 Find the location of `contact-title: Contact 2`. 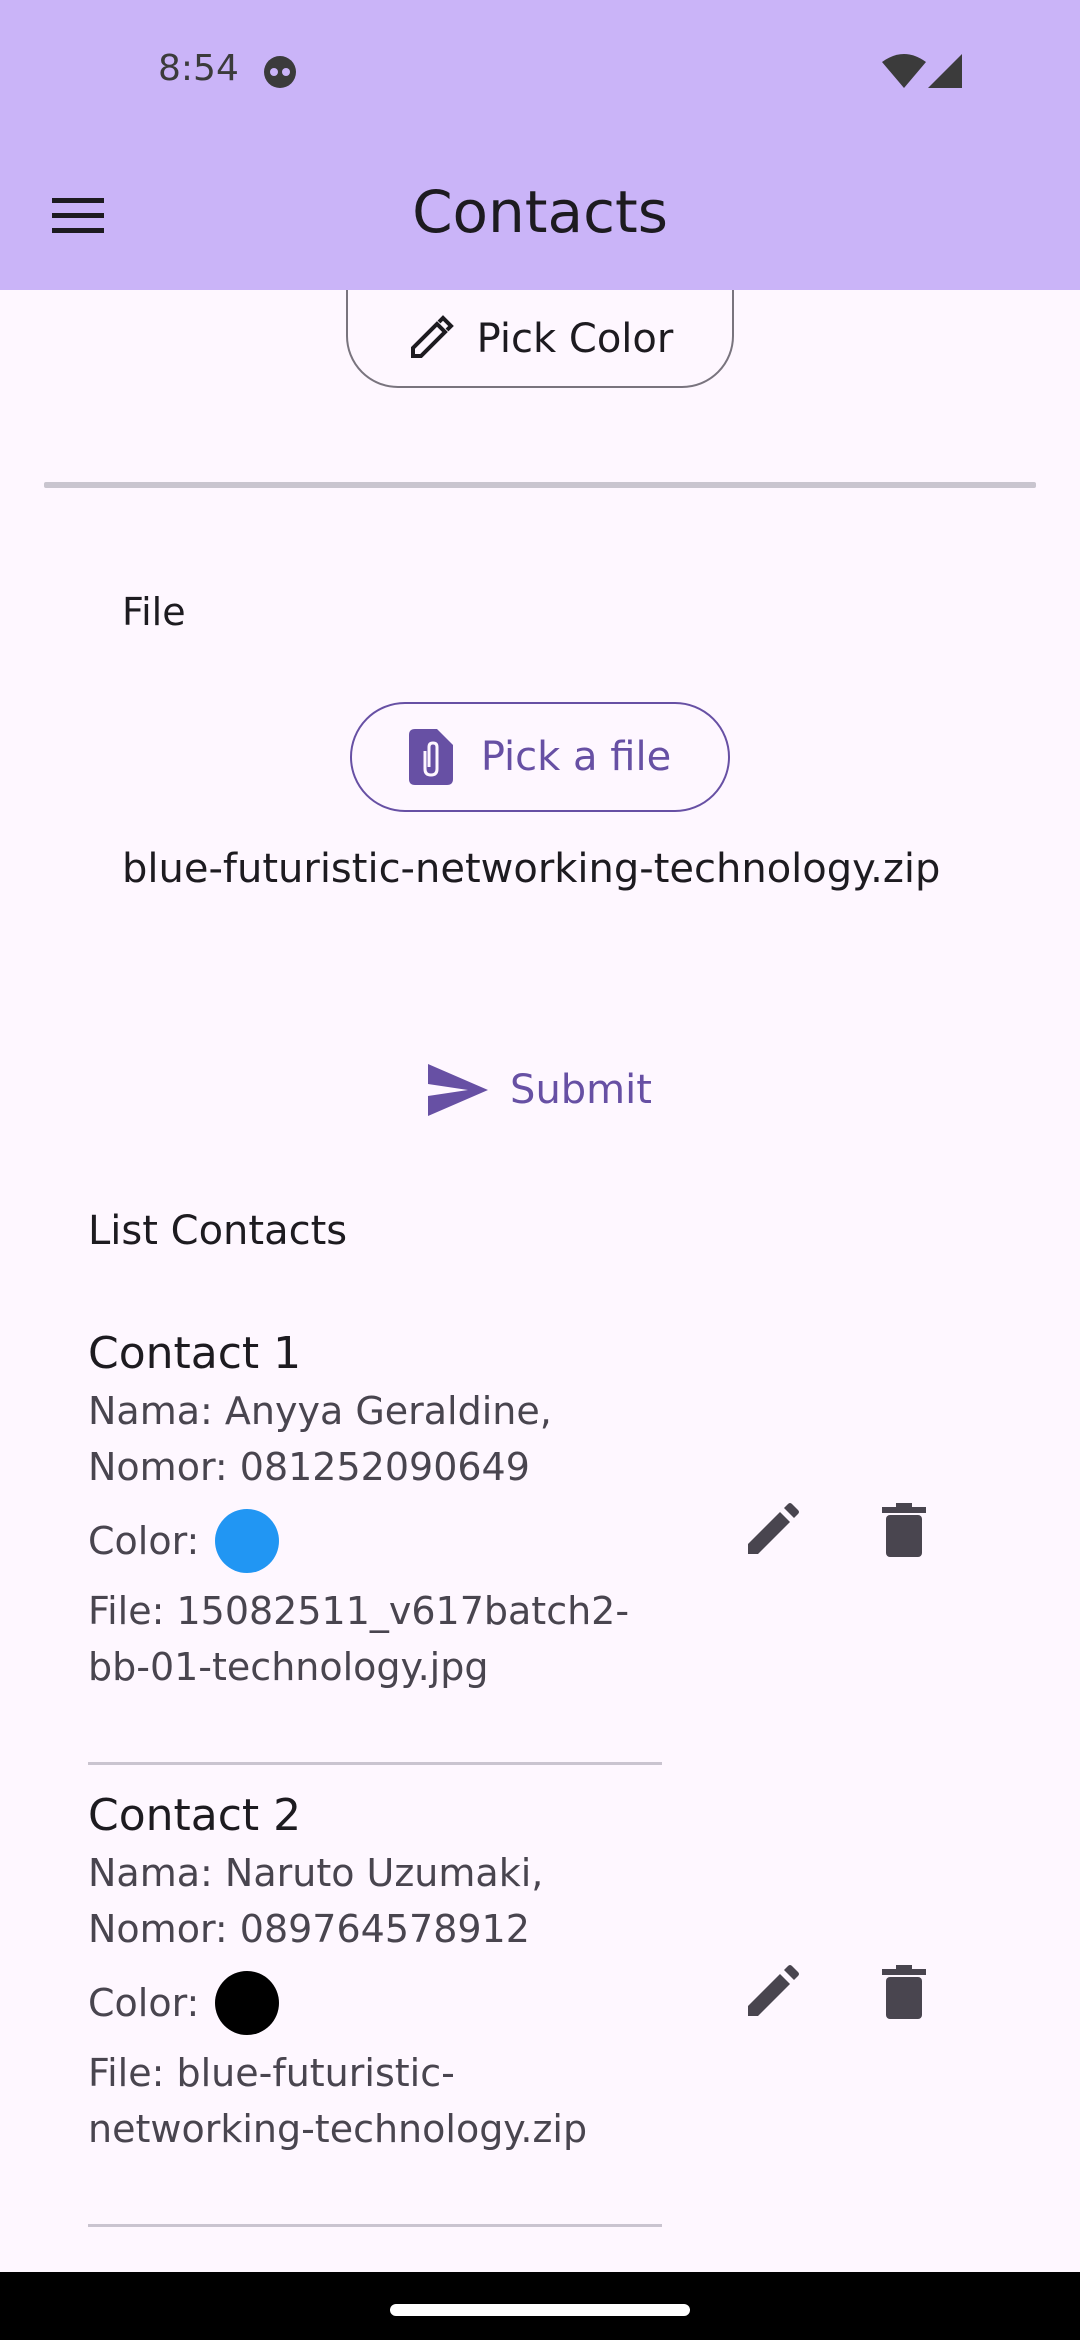

contact-title: Contact 2 is located at coordinates (195, 1815).